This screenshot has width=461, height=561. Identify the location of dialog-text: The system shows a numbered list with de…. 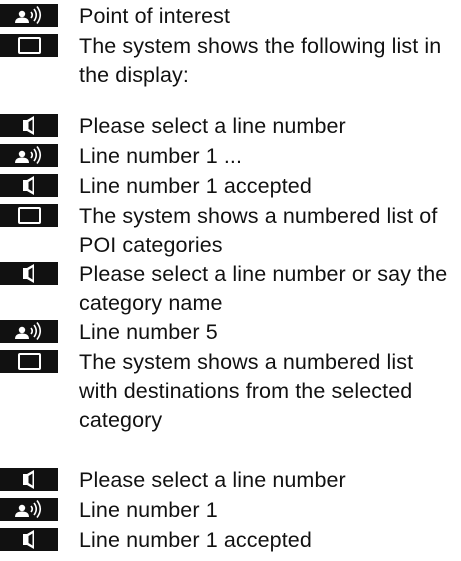
(246, 391).